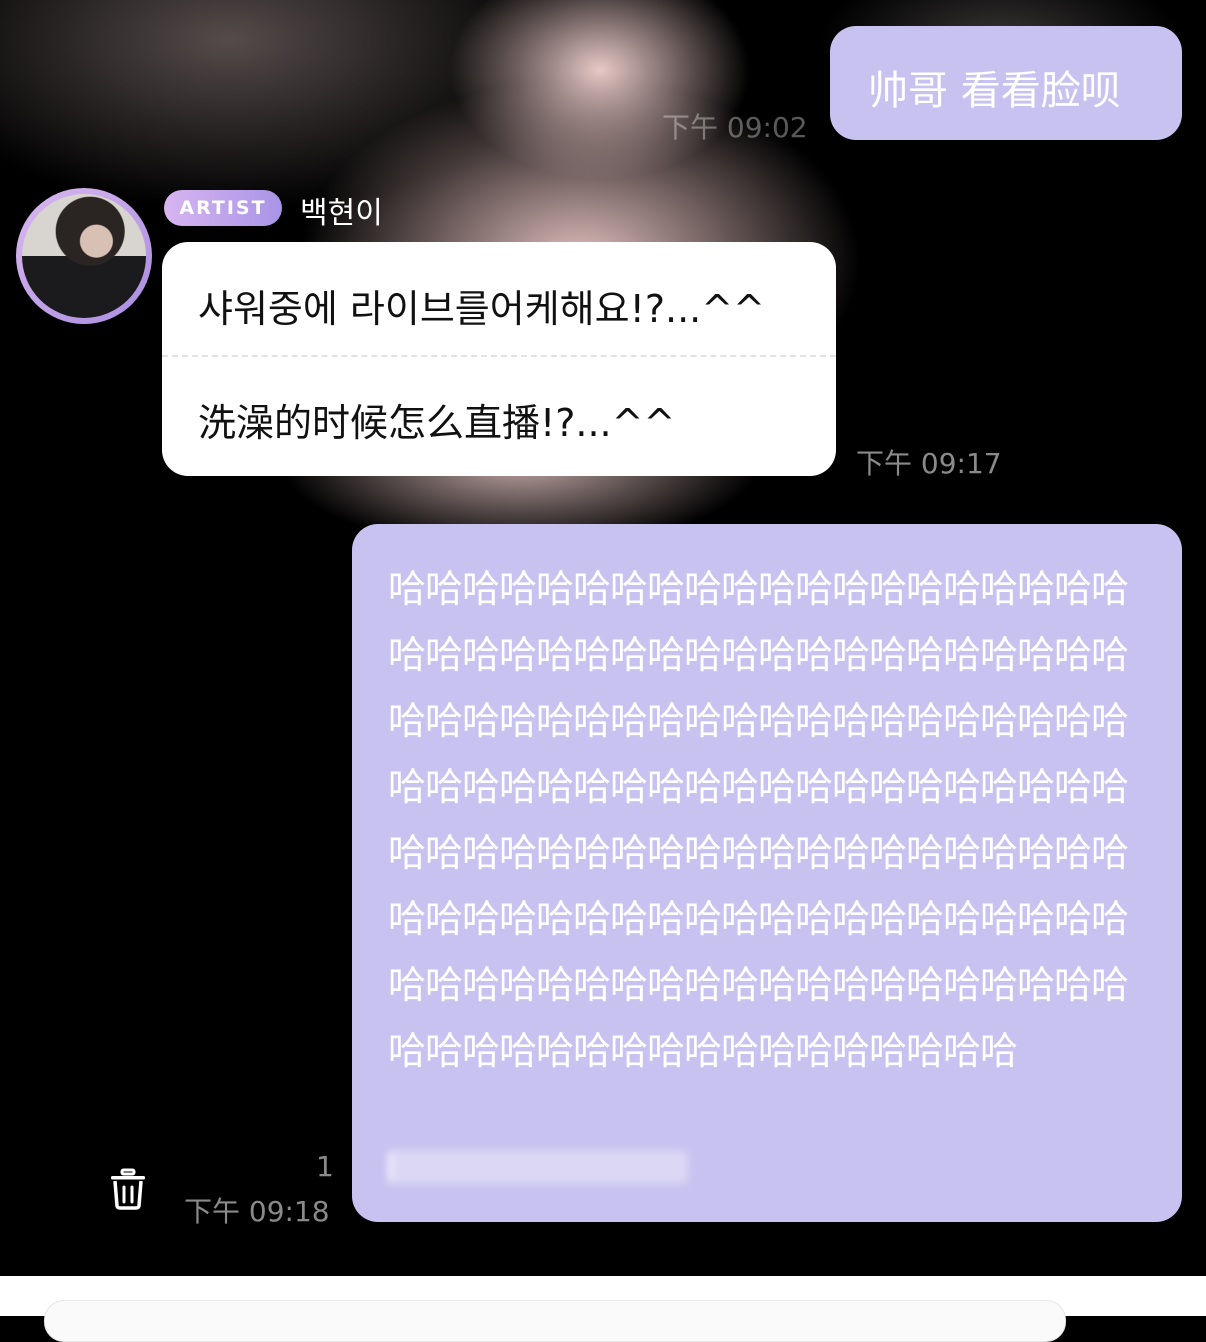 This screenshot has height=1342, width=1206. Describe the element at coordinates (735, 127) in the screenshot. I see `message-time: 下午 09:02` at that location.